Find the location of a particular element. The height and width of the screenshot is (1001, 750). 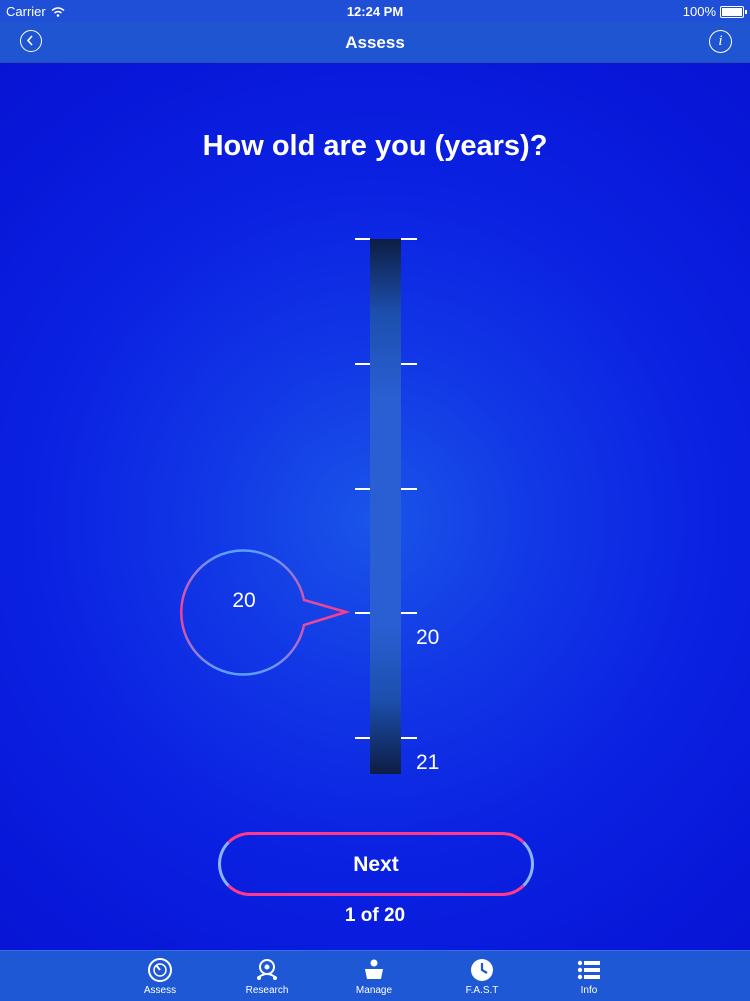

tab-assess: Assess is located at coordinates (160, 976).